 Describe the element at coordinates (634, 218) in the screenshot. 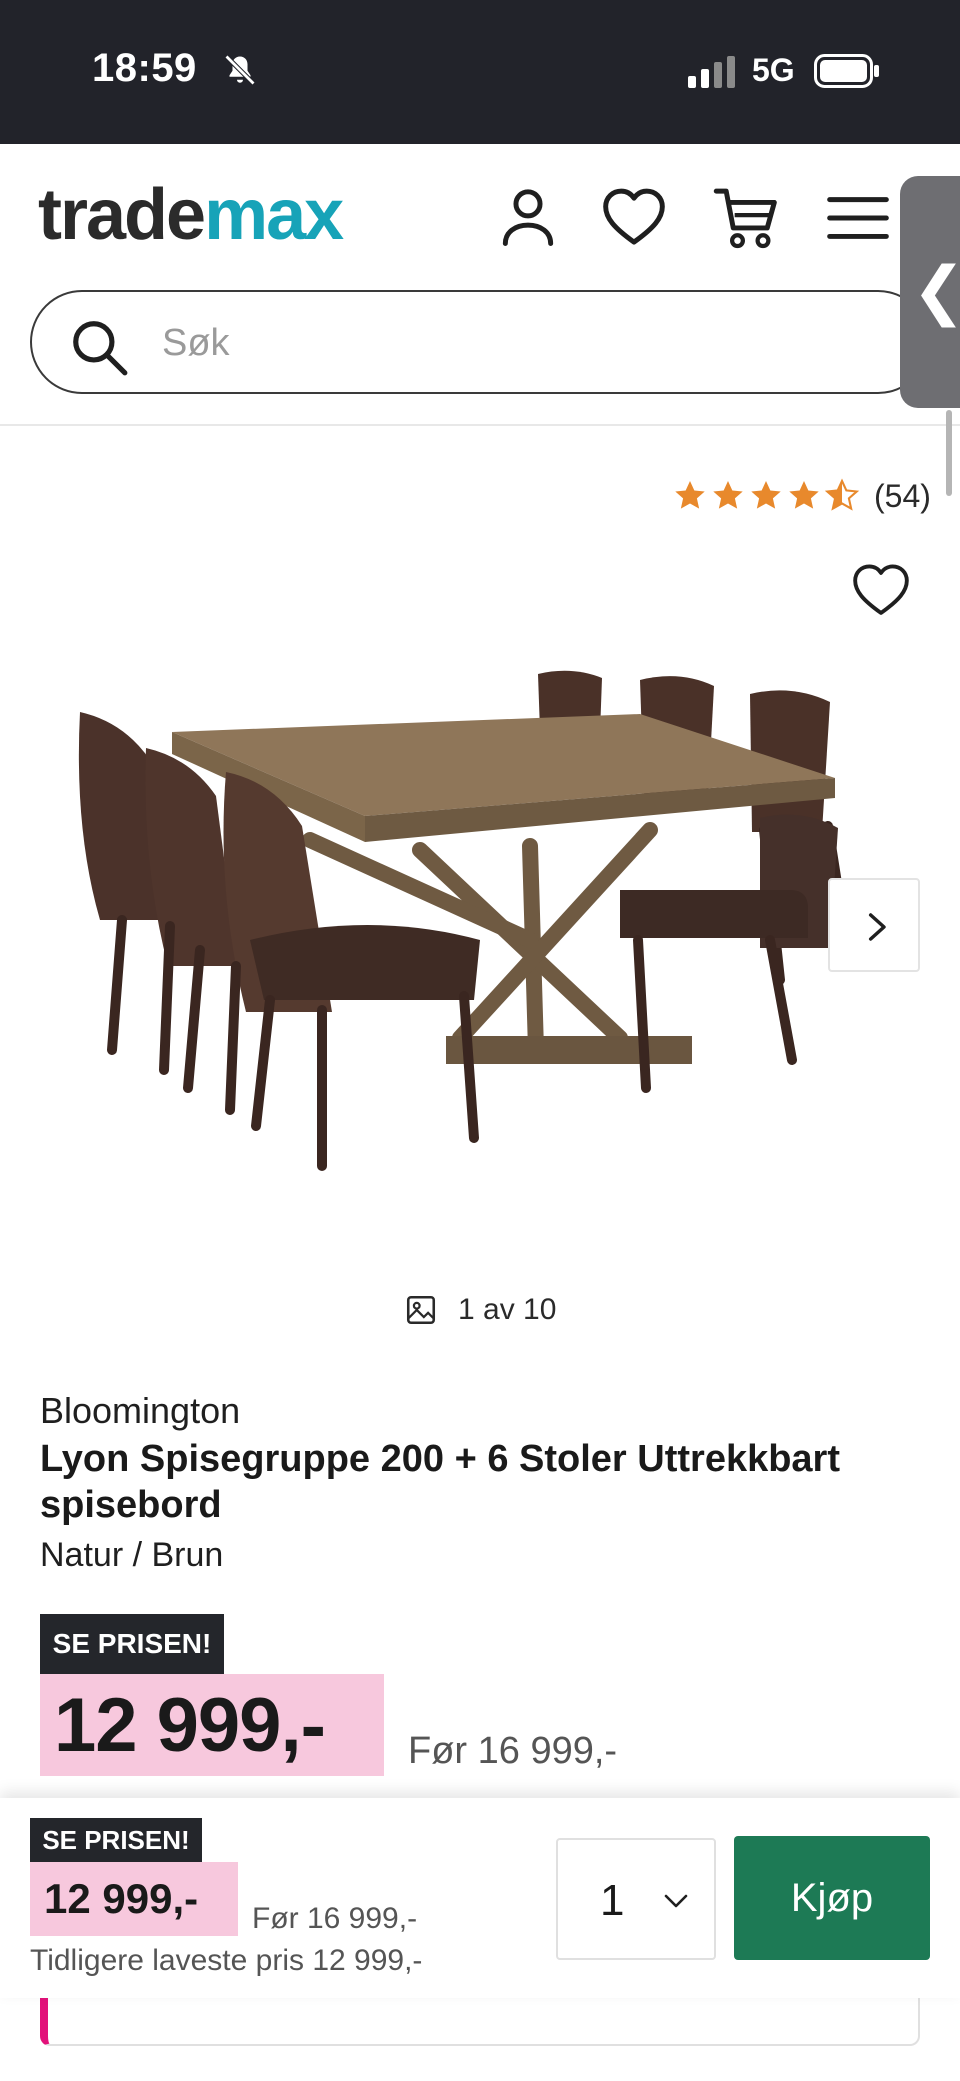

I see `heart-icon` at that location.